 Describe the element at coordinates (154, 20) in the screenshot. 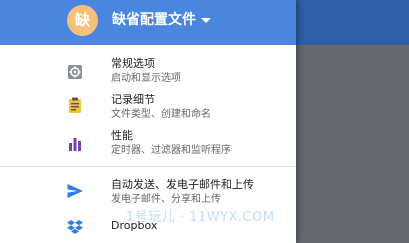

I see `profile-title: 缺省配置文件` at that location.